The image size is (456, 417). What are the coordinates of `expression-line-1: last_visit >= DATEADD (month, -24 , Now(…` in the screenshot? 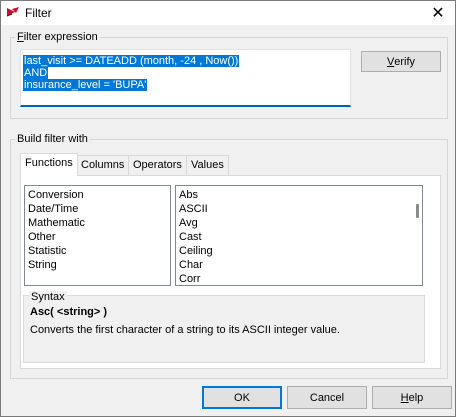 It's located at (131, 61).